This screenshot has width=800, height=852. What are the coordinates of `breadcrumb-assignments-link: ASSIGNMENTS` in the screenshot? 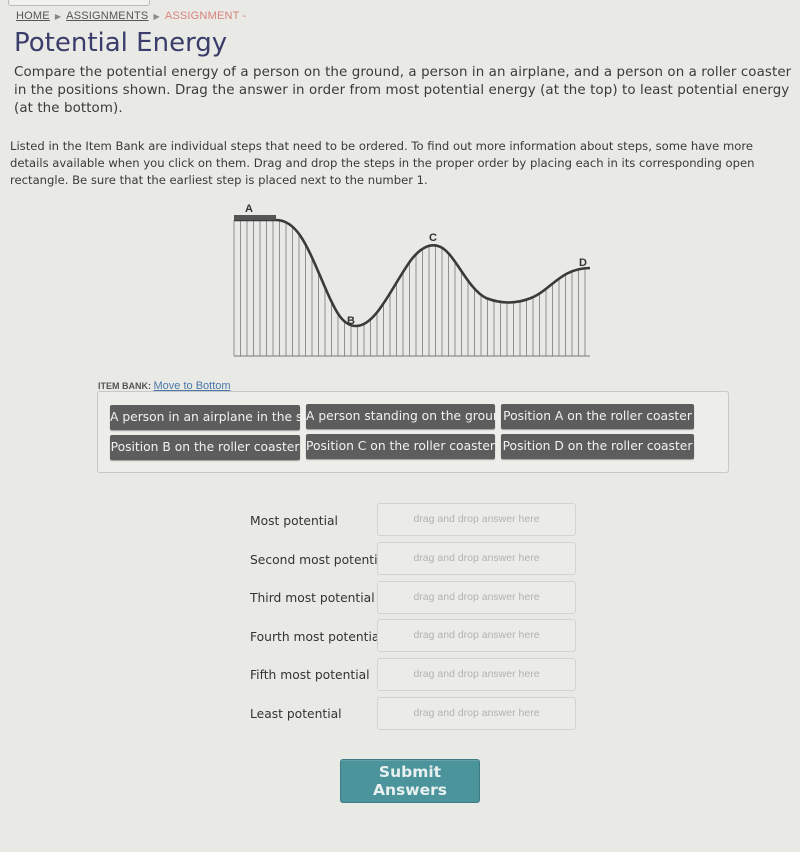 It's located at (107, 16).